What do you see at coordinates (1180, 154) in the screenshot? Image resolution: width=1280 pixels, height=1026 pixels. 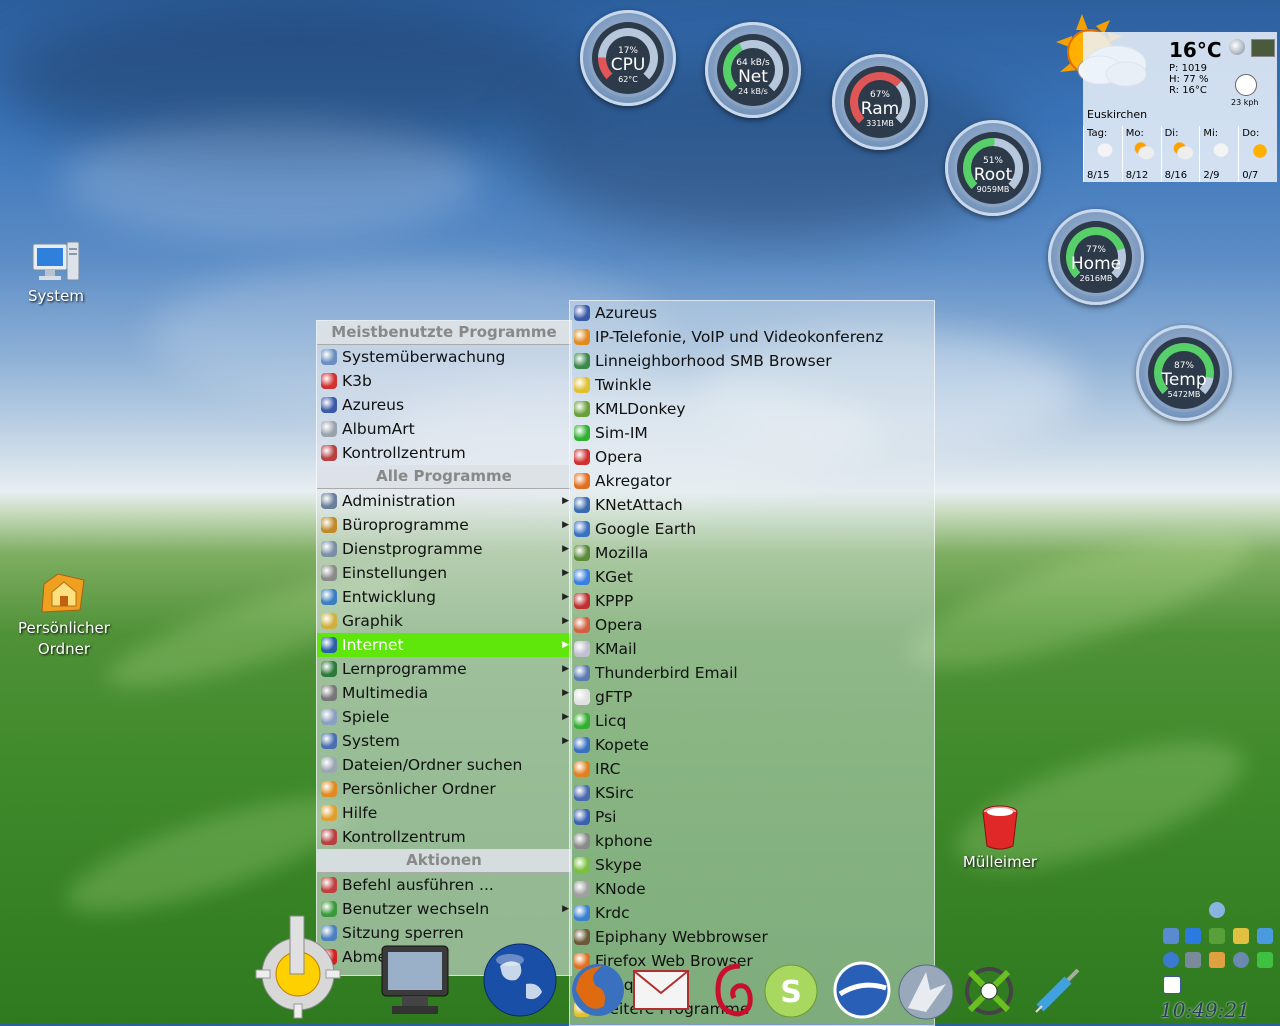 I see `forecast-day: Di: 8/16` at bounding box center [1180, 154].